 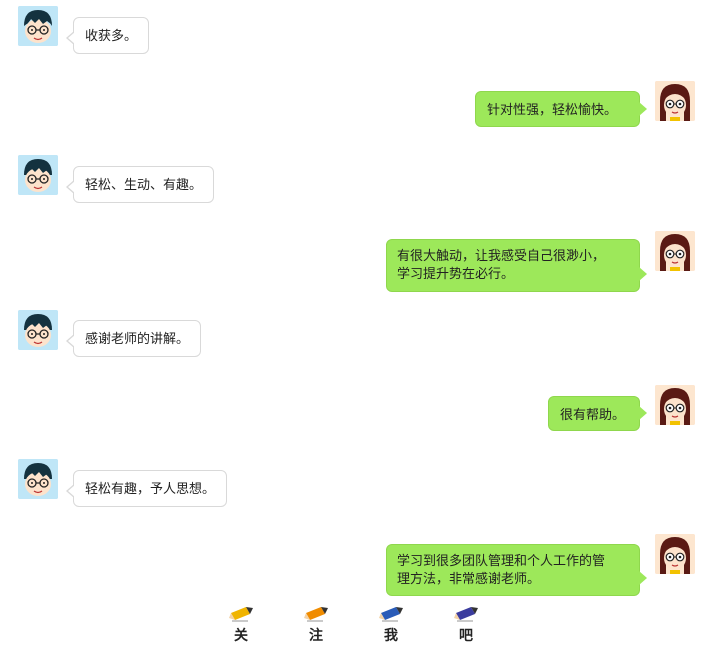 I want to click on message-text: 针对性强，轻松愉快。, so click(x=552, y=110).